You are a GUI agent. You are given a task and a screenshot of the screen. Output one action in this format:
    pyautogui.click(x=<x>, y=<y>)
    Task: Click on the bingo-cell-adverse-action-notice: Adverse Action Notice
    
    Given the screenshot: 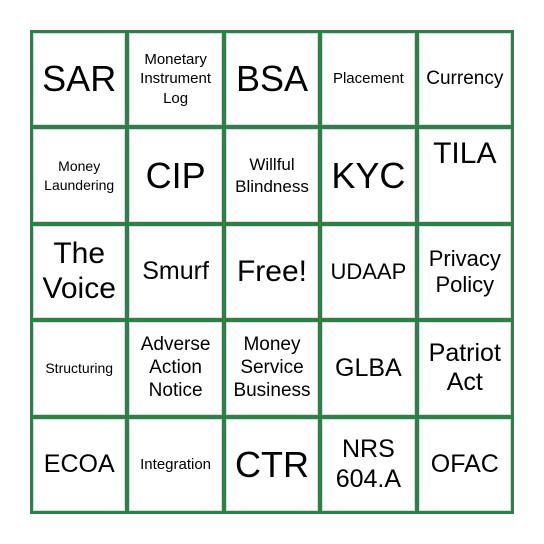 What is the action you would take?
    pyautogui.click(x=175, y=368)
    